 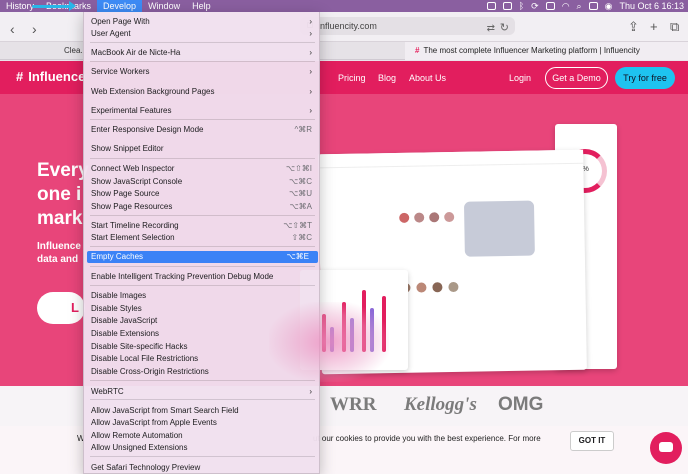 What do you see at coordinates (576, 78) in the screenshot?
I see `get-demo-button: Get a Demo` at bounding box center [576, 78].